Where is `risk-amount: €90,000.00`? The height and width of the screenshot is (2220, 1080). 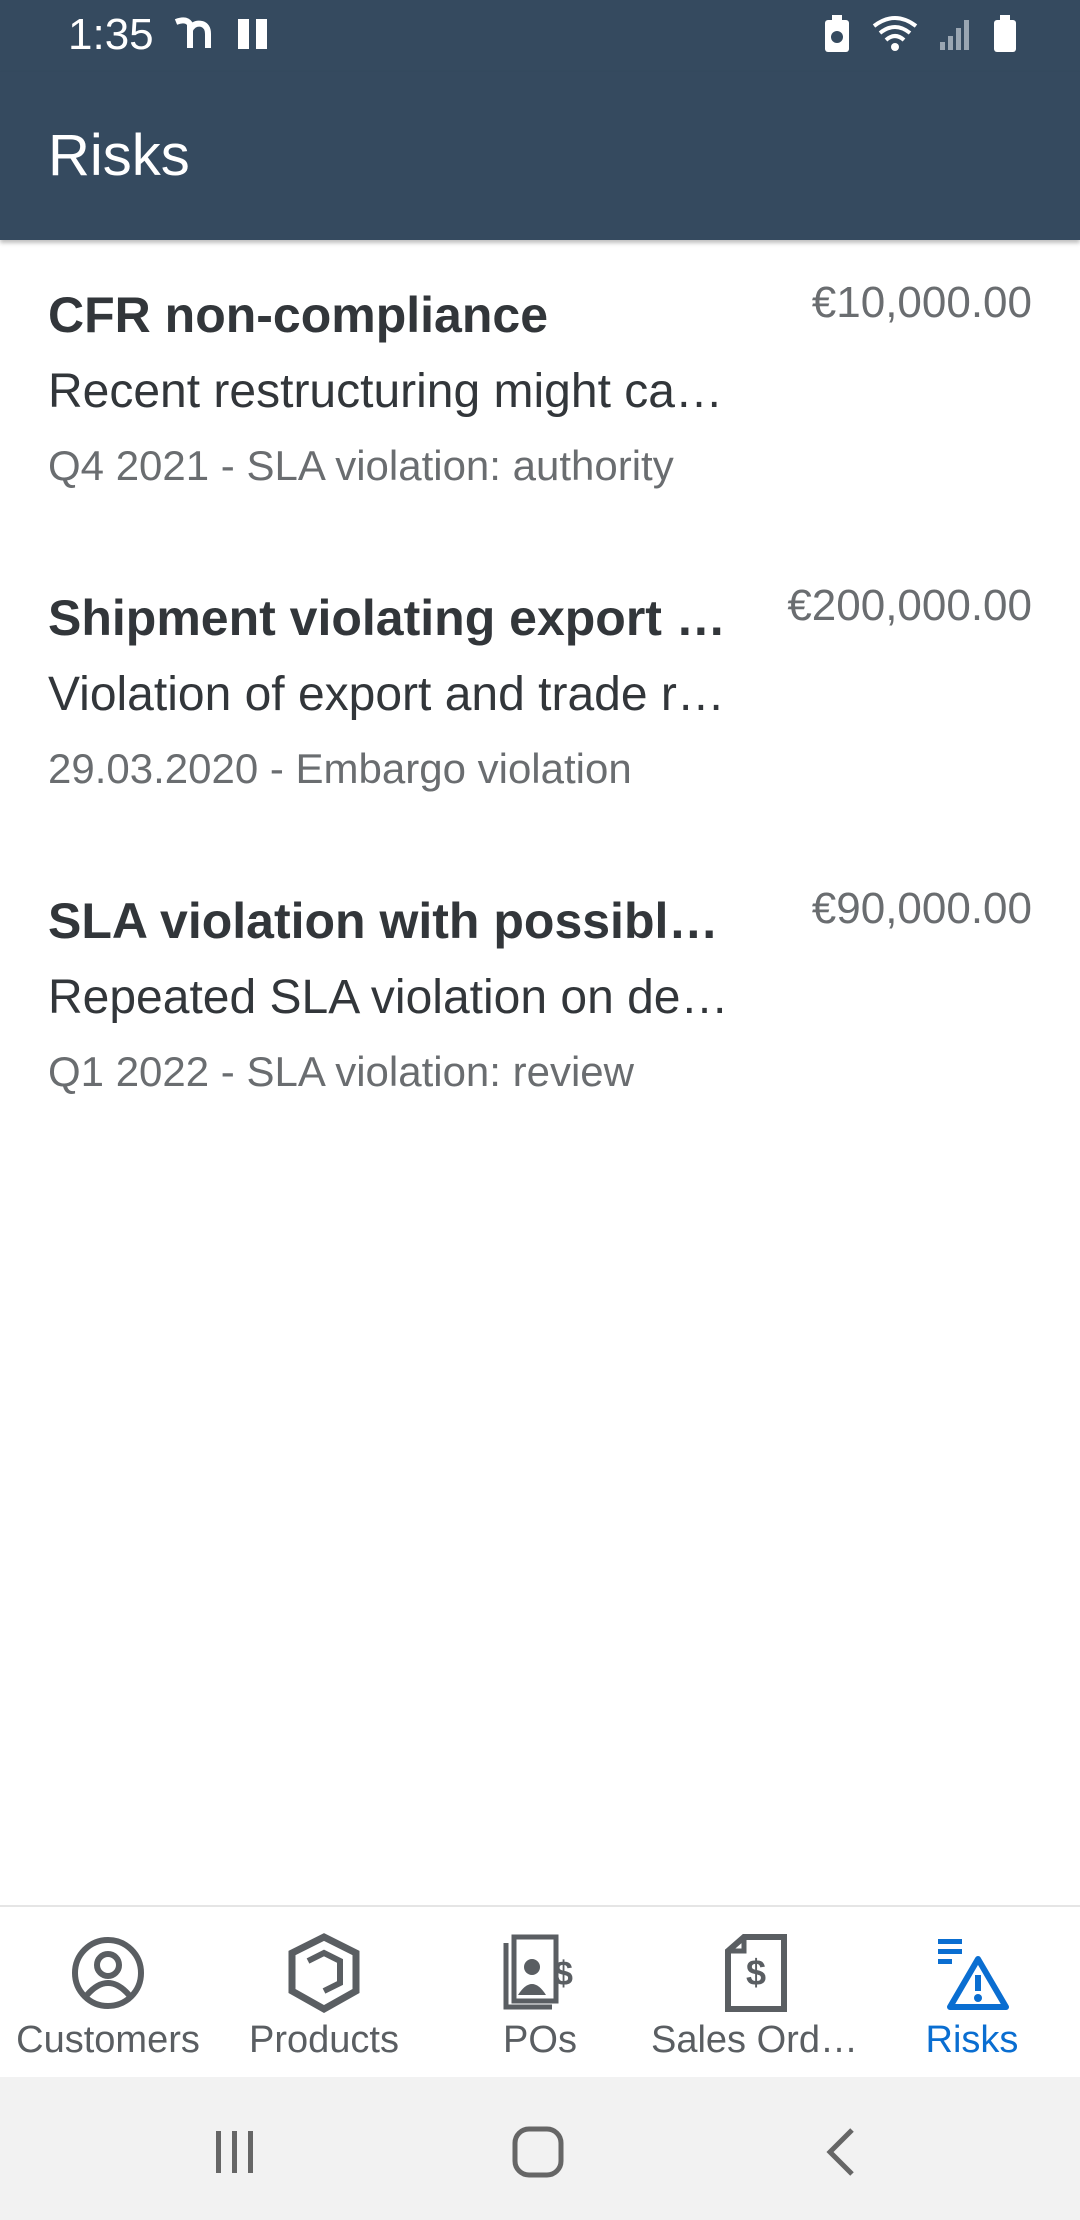 risk-amount: €90,000.00 is located at coordinates (921, 908).